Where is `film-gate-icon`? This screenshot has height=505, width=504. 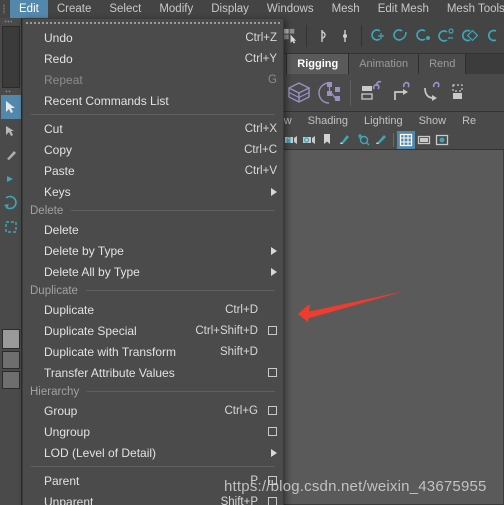 film-gate-icon is located at coordinates (424, 140).